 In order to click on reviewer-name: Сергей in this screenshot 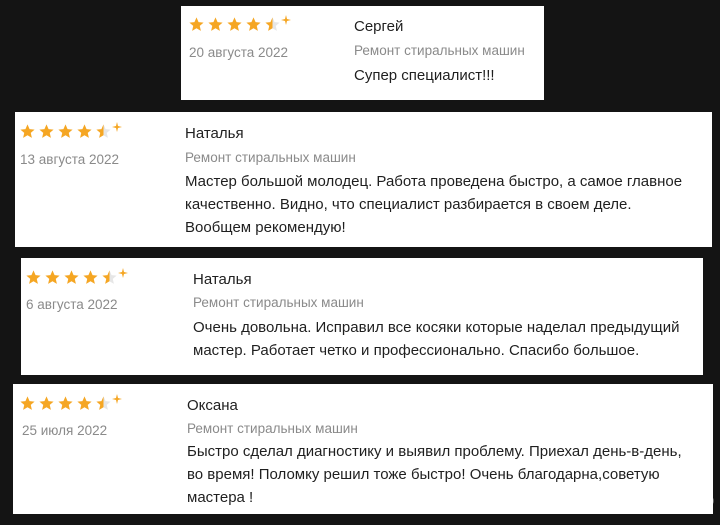, I will do `click(379, 26)`.